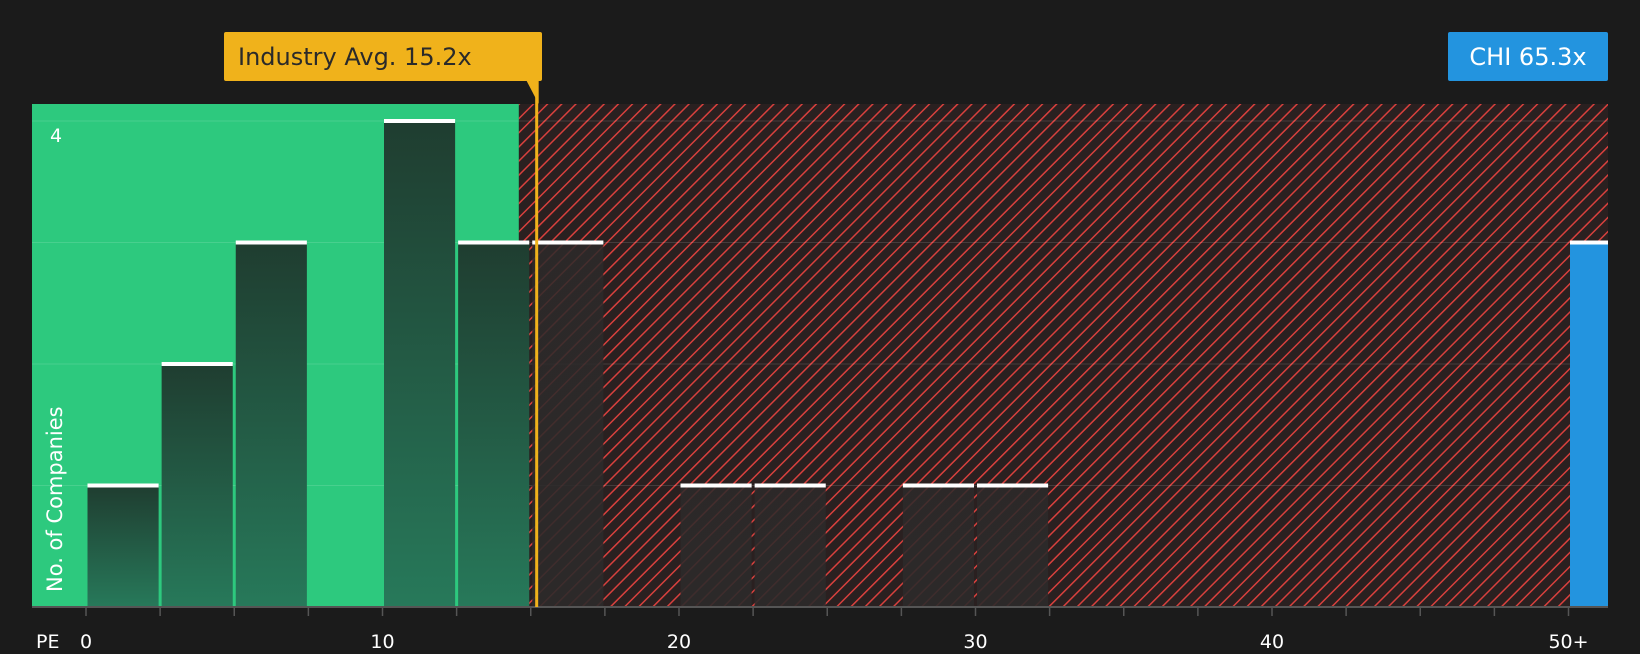 The height and width of the screenshot is (654, 1640). I want to click on company-label: CHI 65.3x, so click(1527, 57).